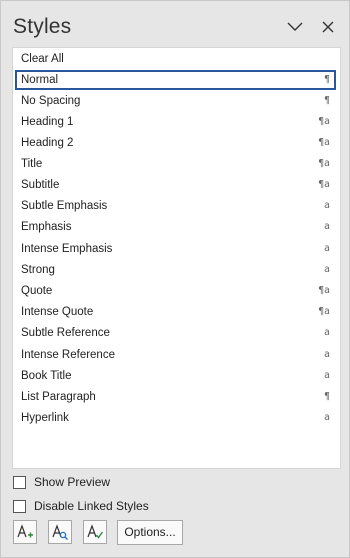 Image resolution: width=350 pixels, height=558 pixels. What do you see at coordinates (91, 506) in the screenshot?
I see `disable-linked-styles-label: Disable Linked Styles` at bounding box center [91, 506].